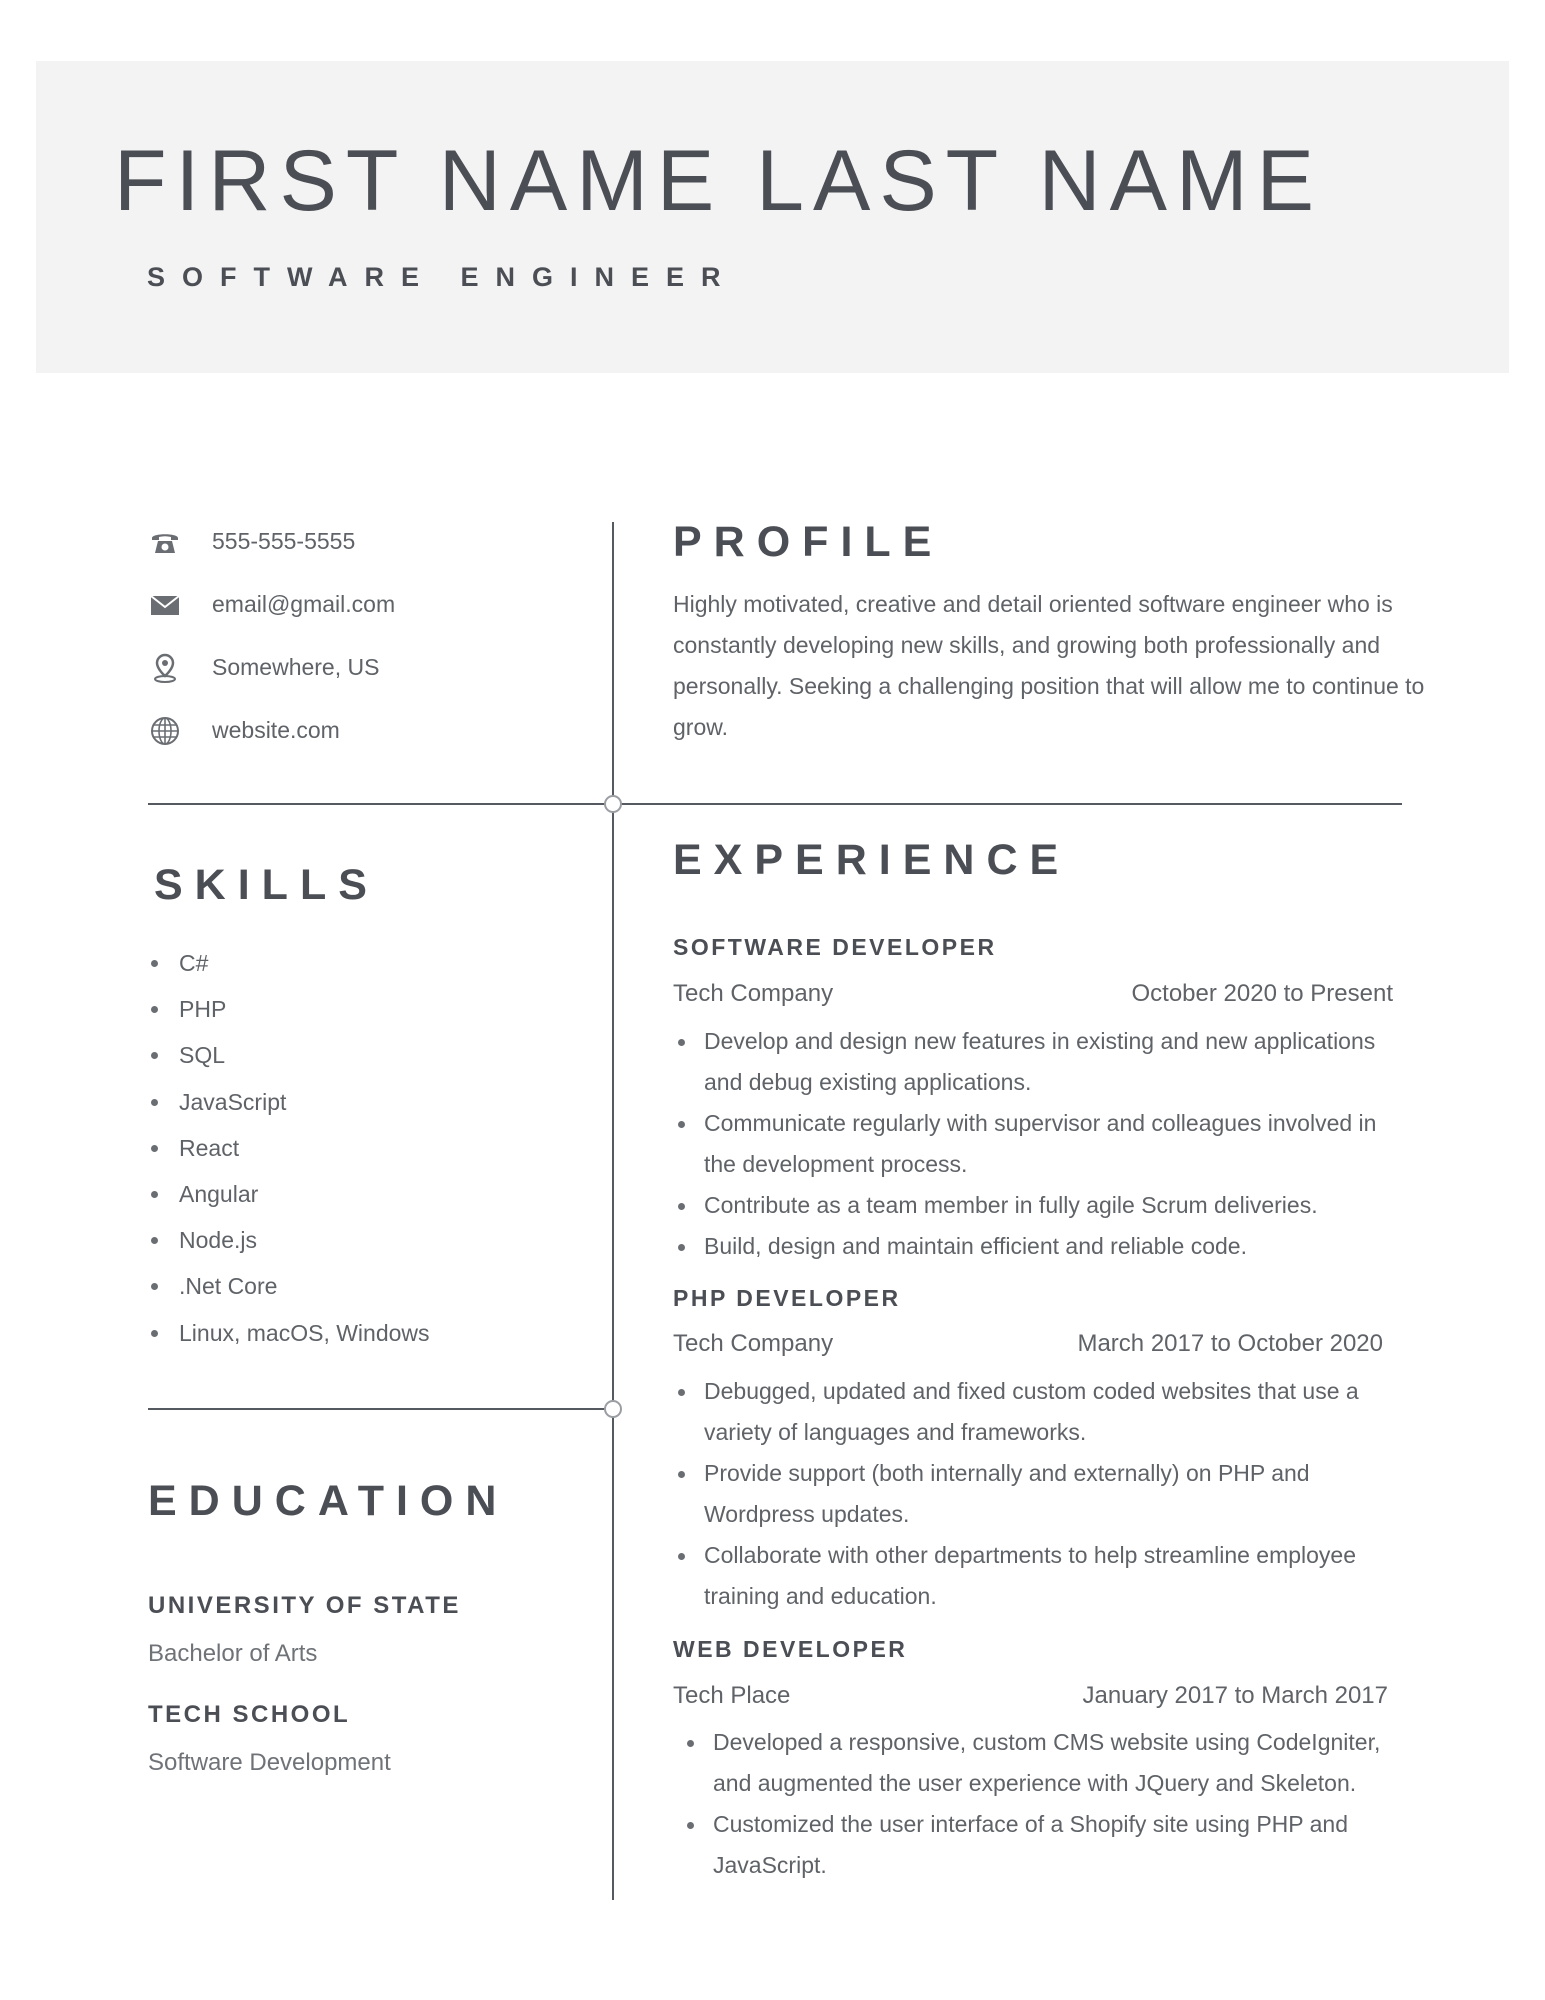  I want to click on list-item: C#, so click(289, 963).